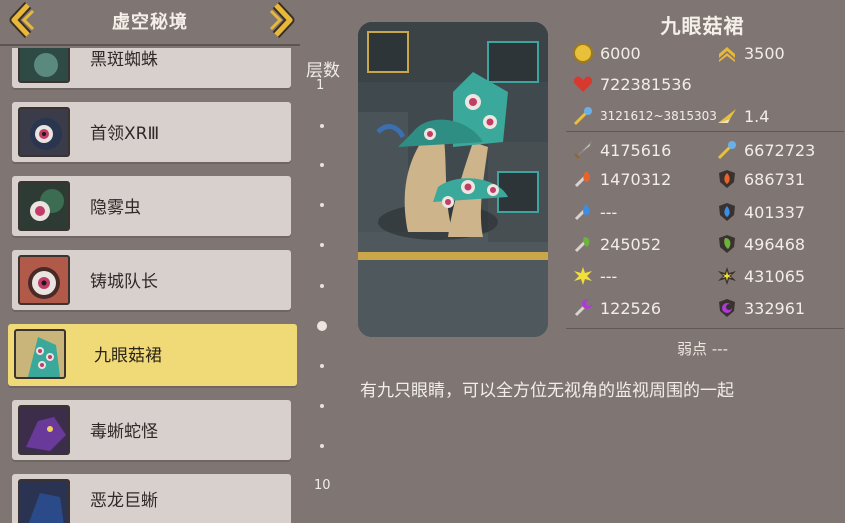 The height and width of the screenshot is (523, 845). Describe the element at coordinates (775, 276) in the screenshot. I see `light-def-value: 431065` at that location.